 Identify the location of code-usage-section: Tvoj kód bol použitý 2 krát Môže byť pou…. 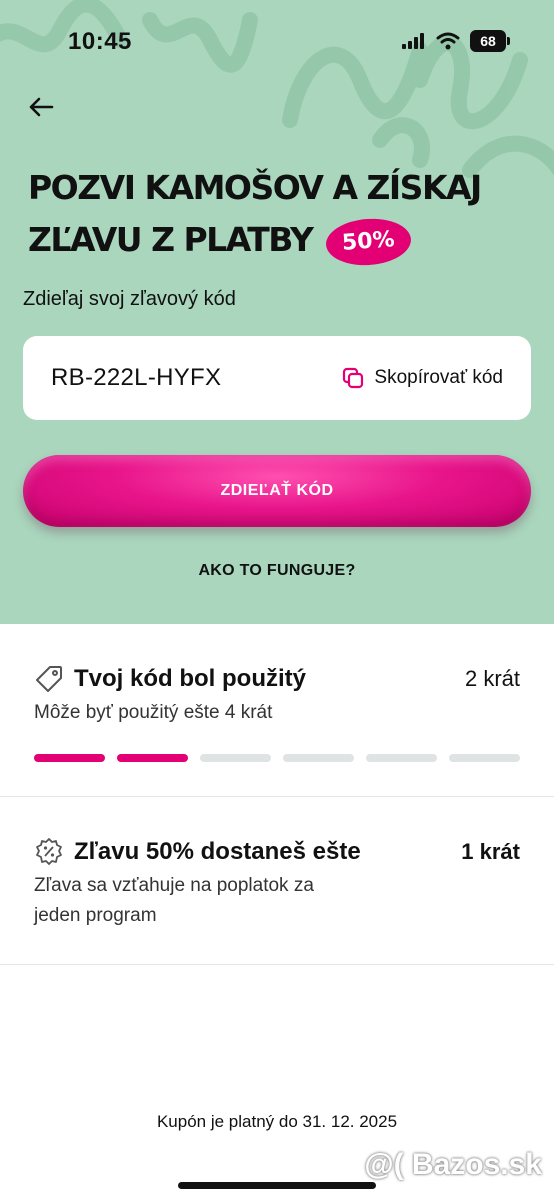
(277, 710).